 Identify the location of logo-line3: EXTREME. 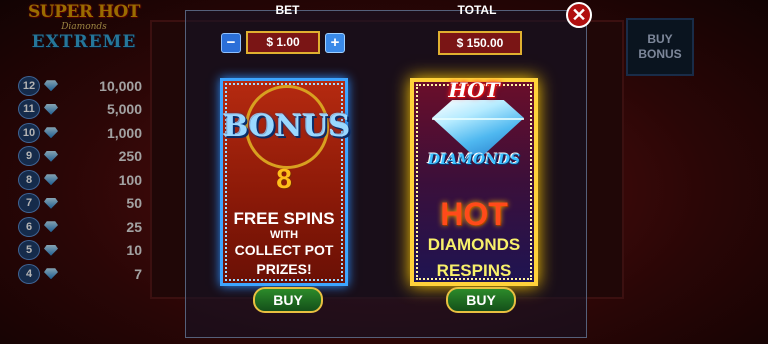
(84, 42).